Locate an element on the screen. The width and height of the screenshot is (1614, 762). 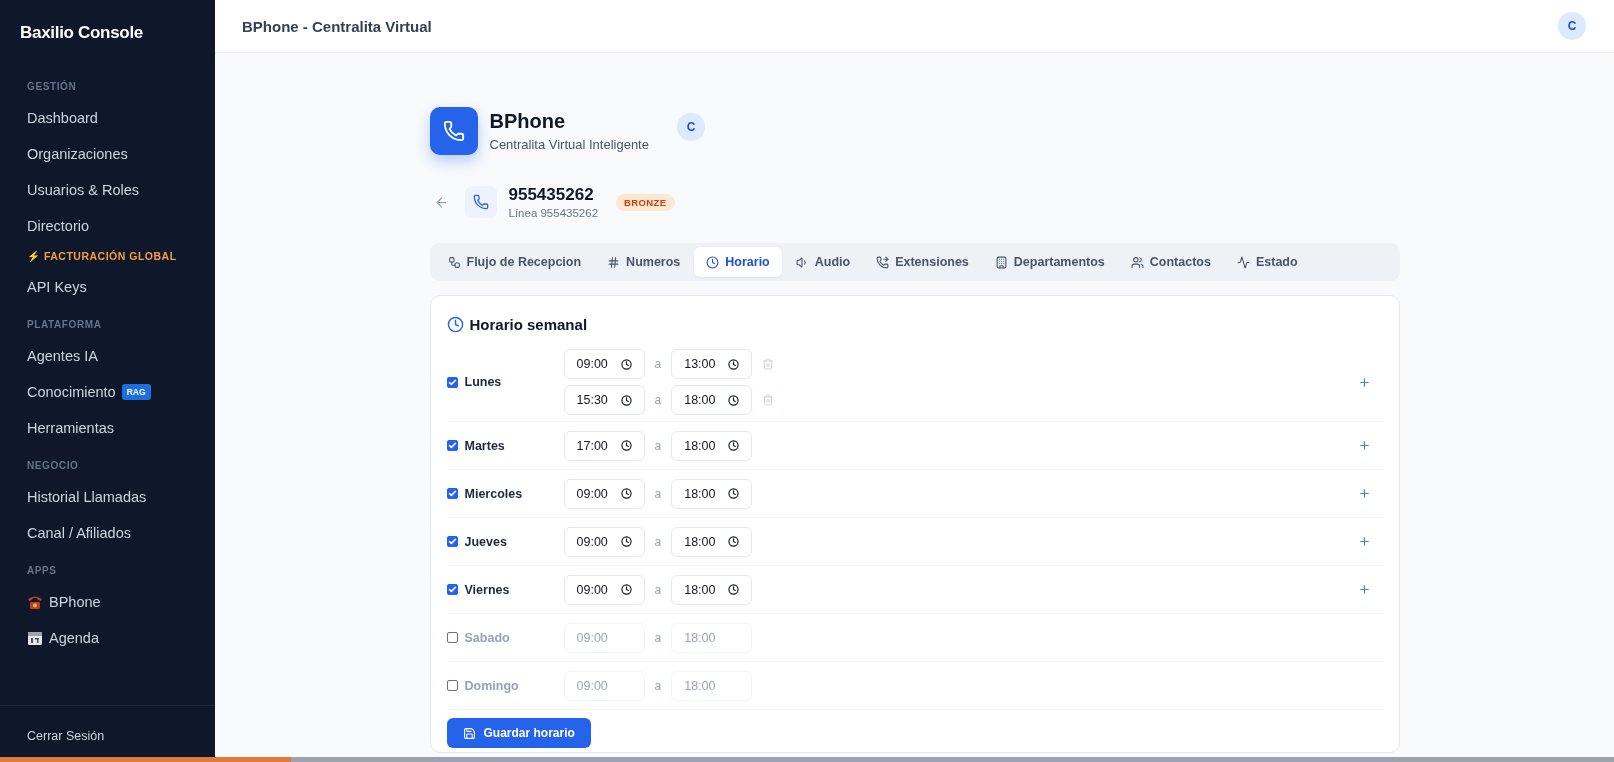
nav-link: Canal / Afiliados is located at coordinates (79, 533).